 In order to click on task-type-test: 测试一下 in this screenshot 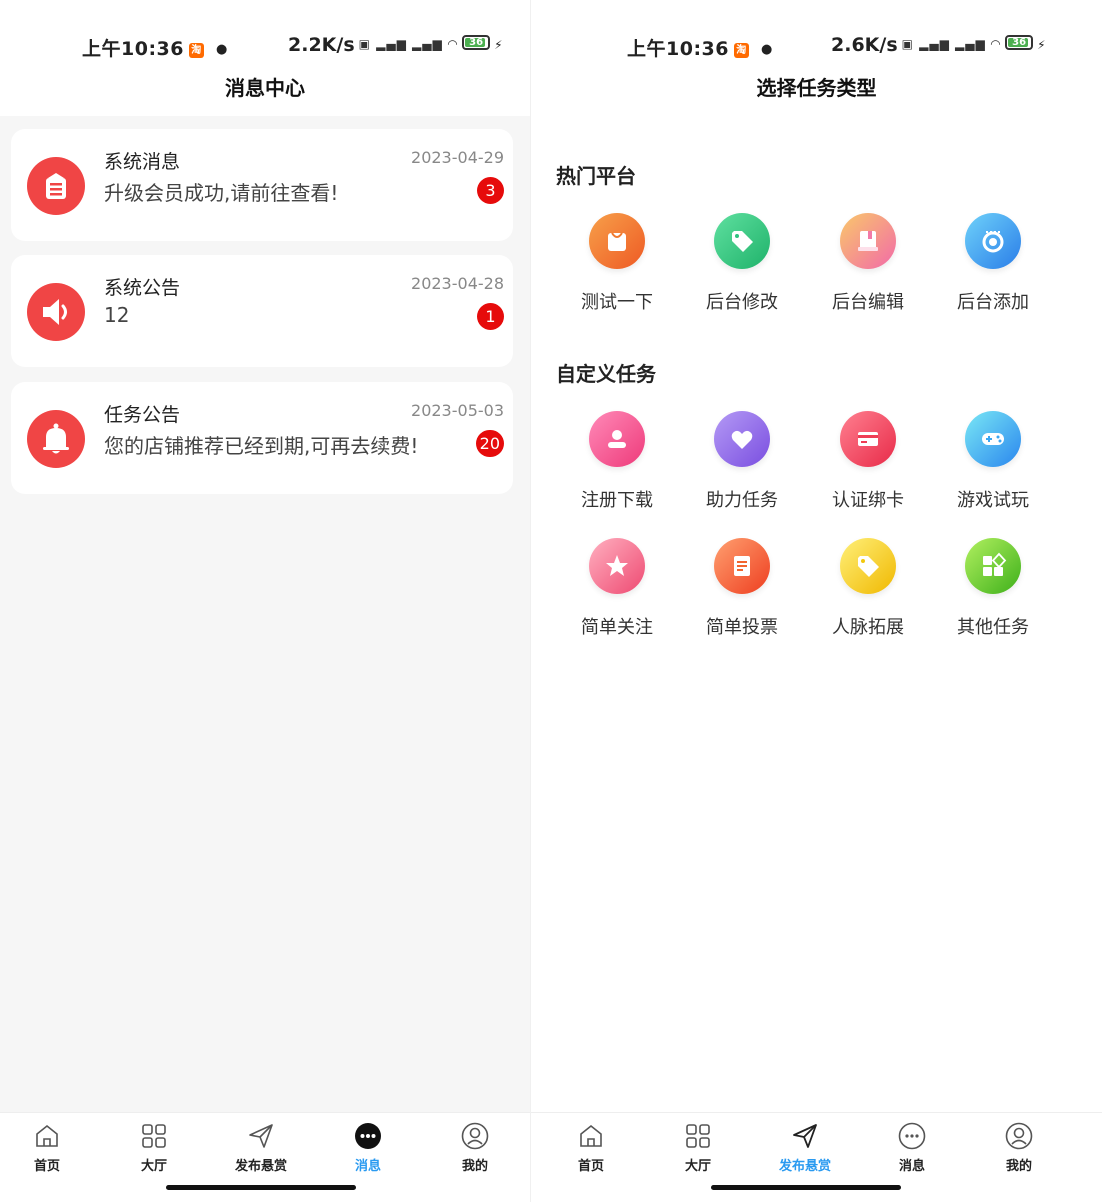, I will do `click(617, 263)`.